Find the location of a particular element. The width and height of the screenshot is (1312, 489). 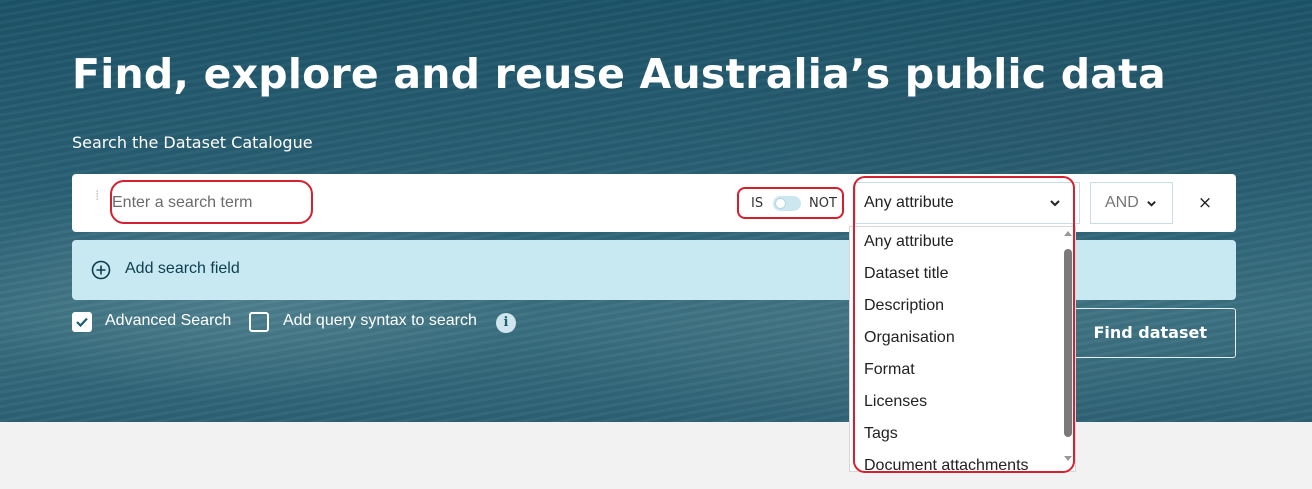

scroll-up-icon is located at coordinates (1068, 233).